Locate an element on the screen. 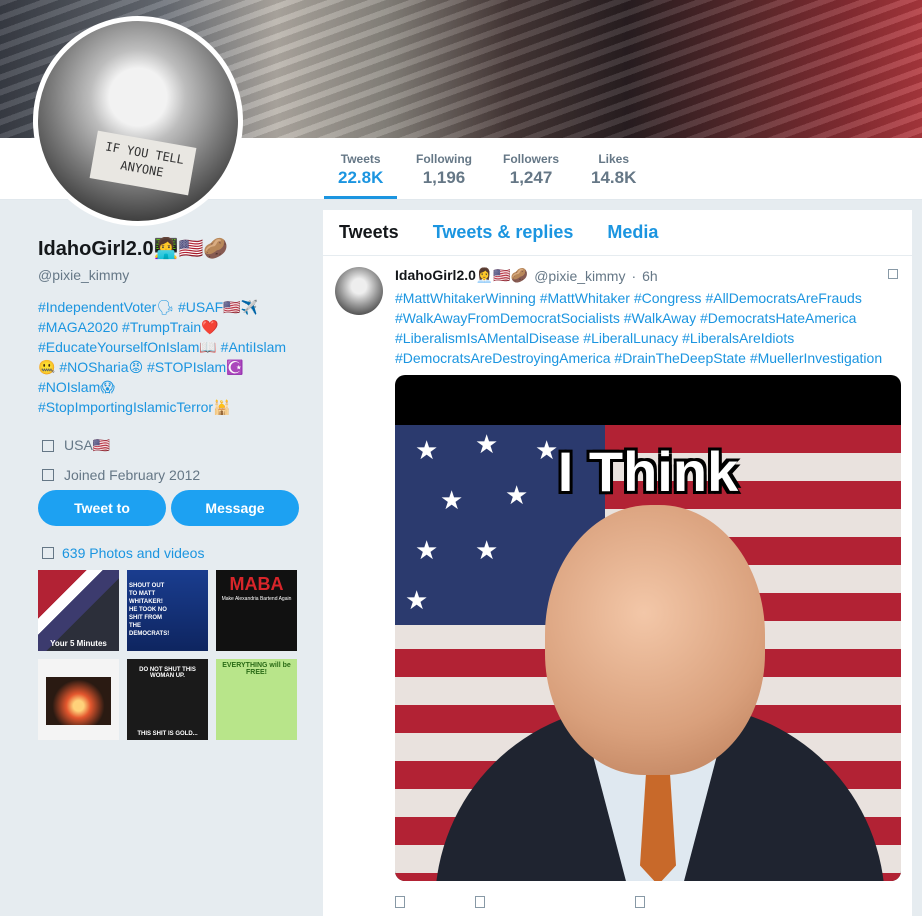 Image resolution: width=922 pixels, height=916 pixels. stat-followers-label: Followers is located at coordinates (531, 159).